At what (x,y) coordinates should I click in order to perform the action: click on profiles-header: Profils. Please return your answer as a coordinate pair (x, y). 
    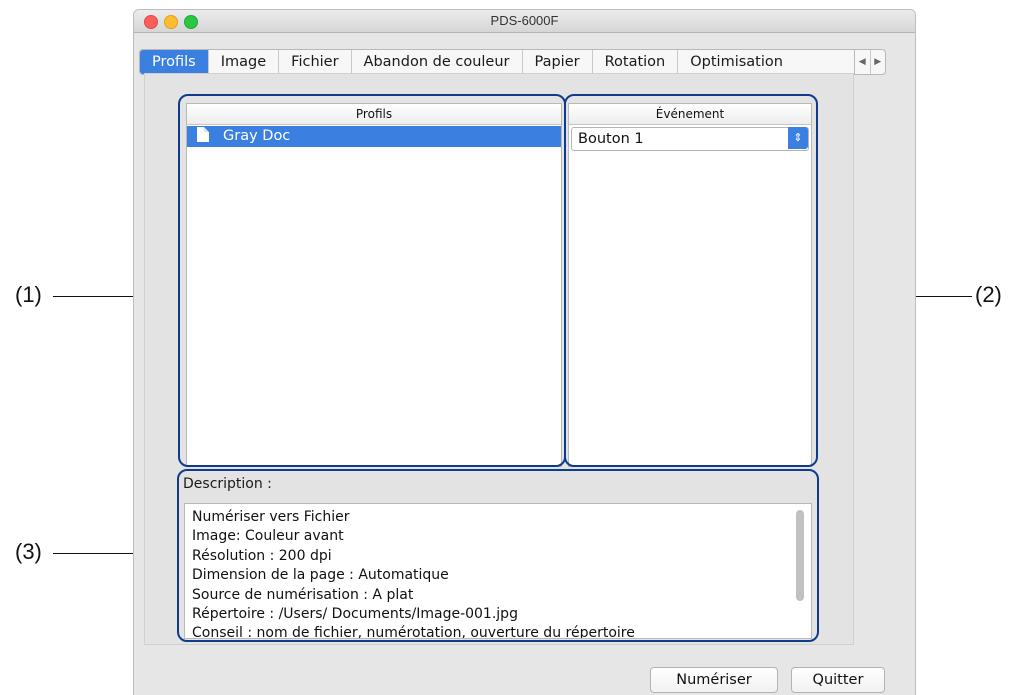
    Looking at the image, I should click on (374, 114).